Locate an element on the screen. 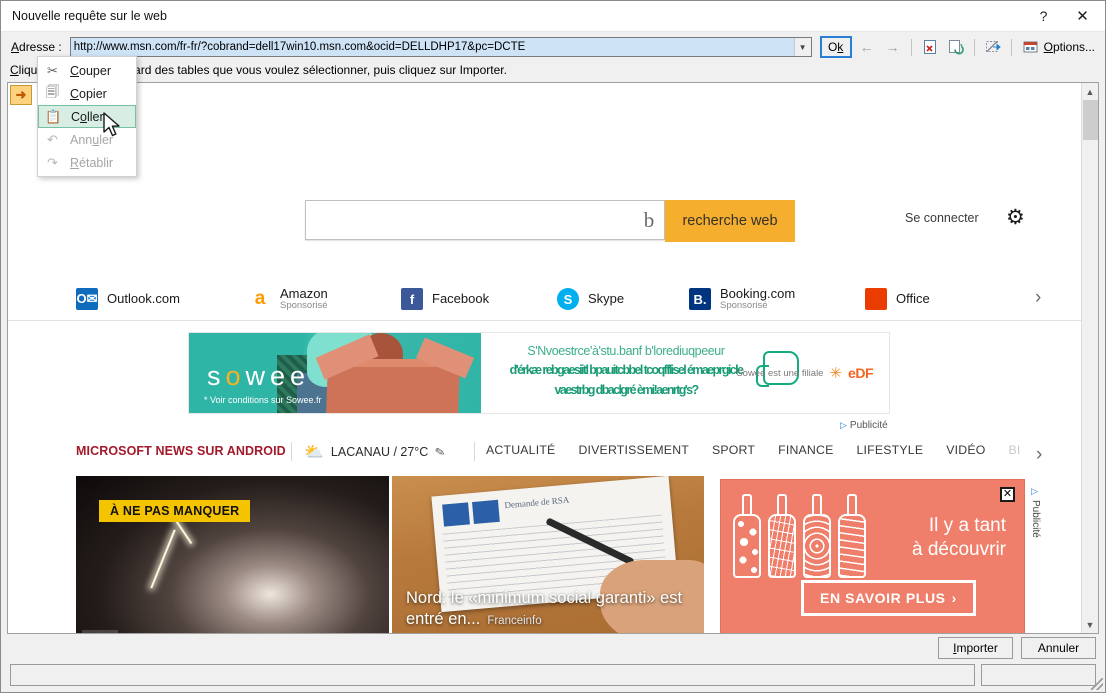 Image resolution: width=1106 pixels, height=693 pixels. close-button: ✕ is located at coordinates (1082, 16).